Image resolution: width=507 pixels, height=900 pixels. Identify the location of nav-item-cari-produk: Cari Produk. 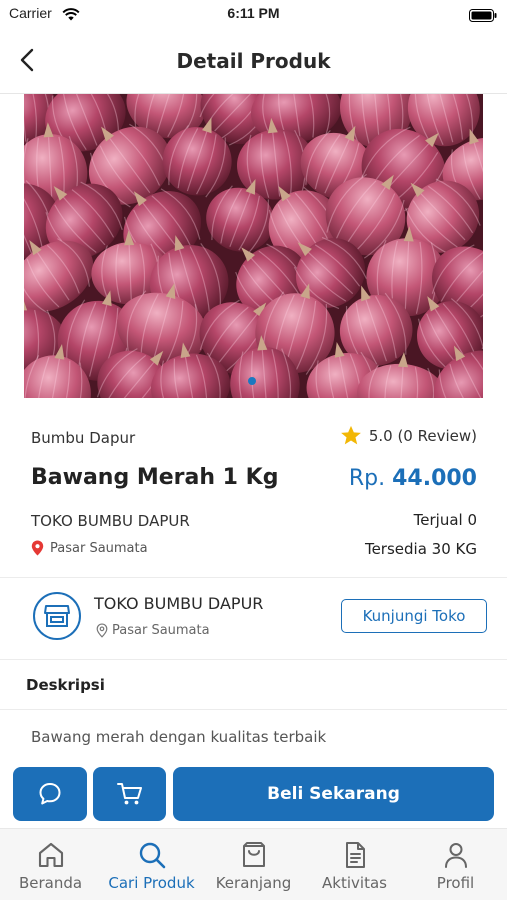
(151, 864).